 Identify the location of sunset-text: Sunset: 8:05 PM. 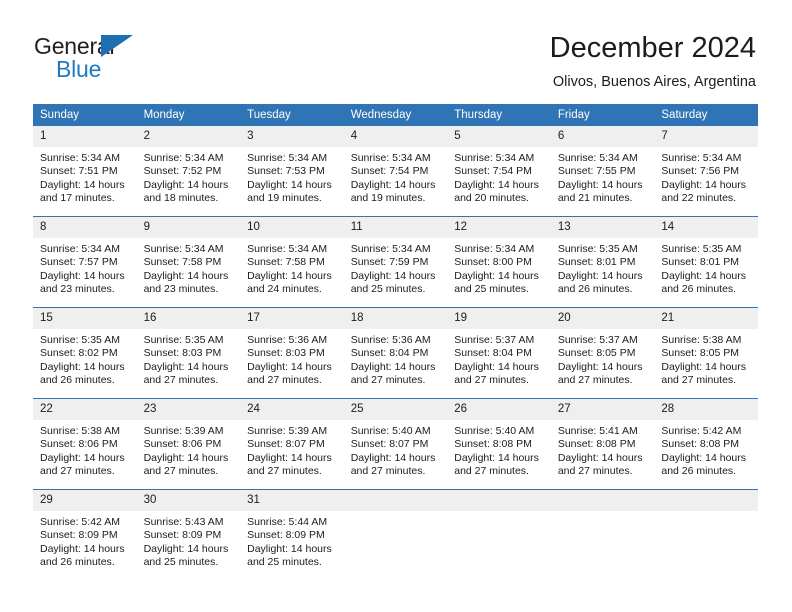
(596, 353).